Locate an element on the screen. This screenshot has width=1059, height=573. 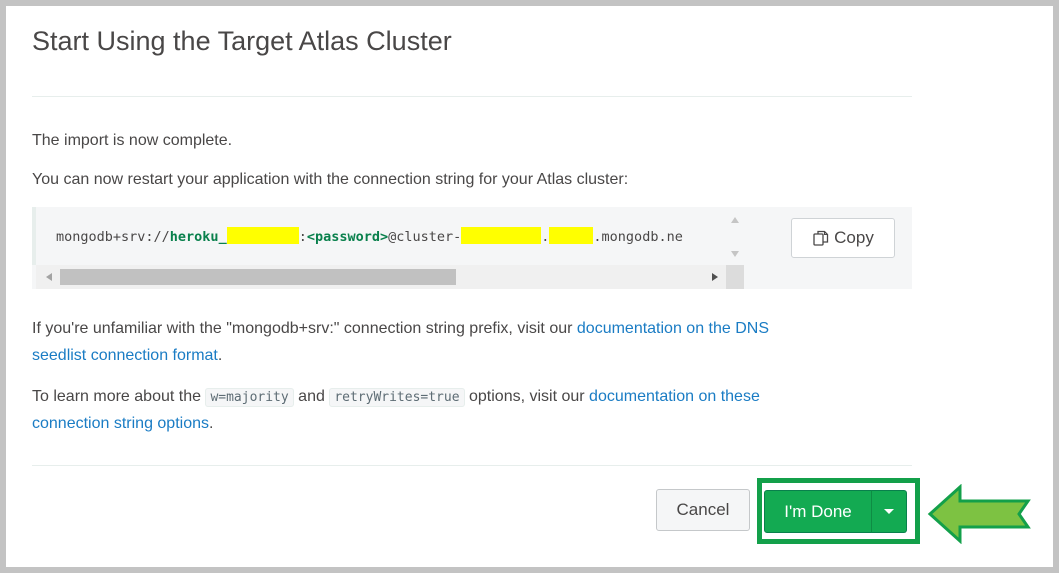
options-docs-link-cont: connection string options is located at coordinates (120, 423).